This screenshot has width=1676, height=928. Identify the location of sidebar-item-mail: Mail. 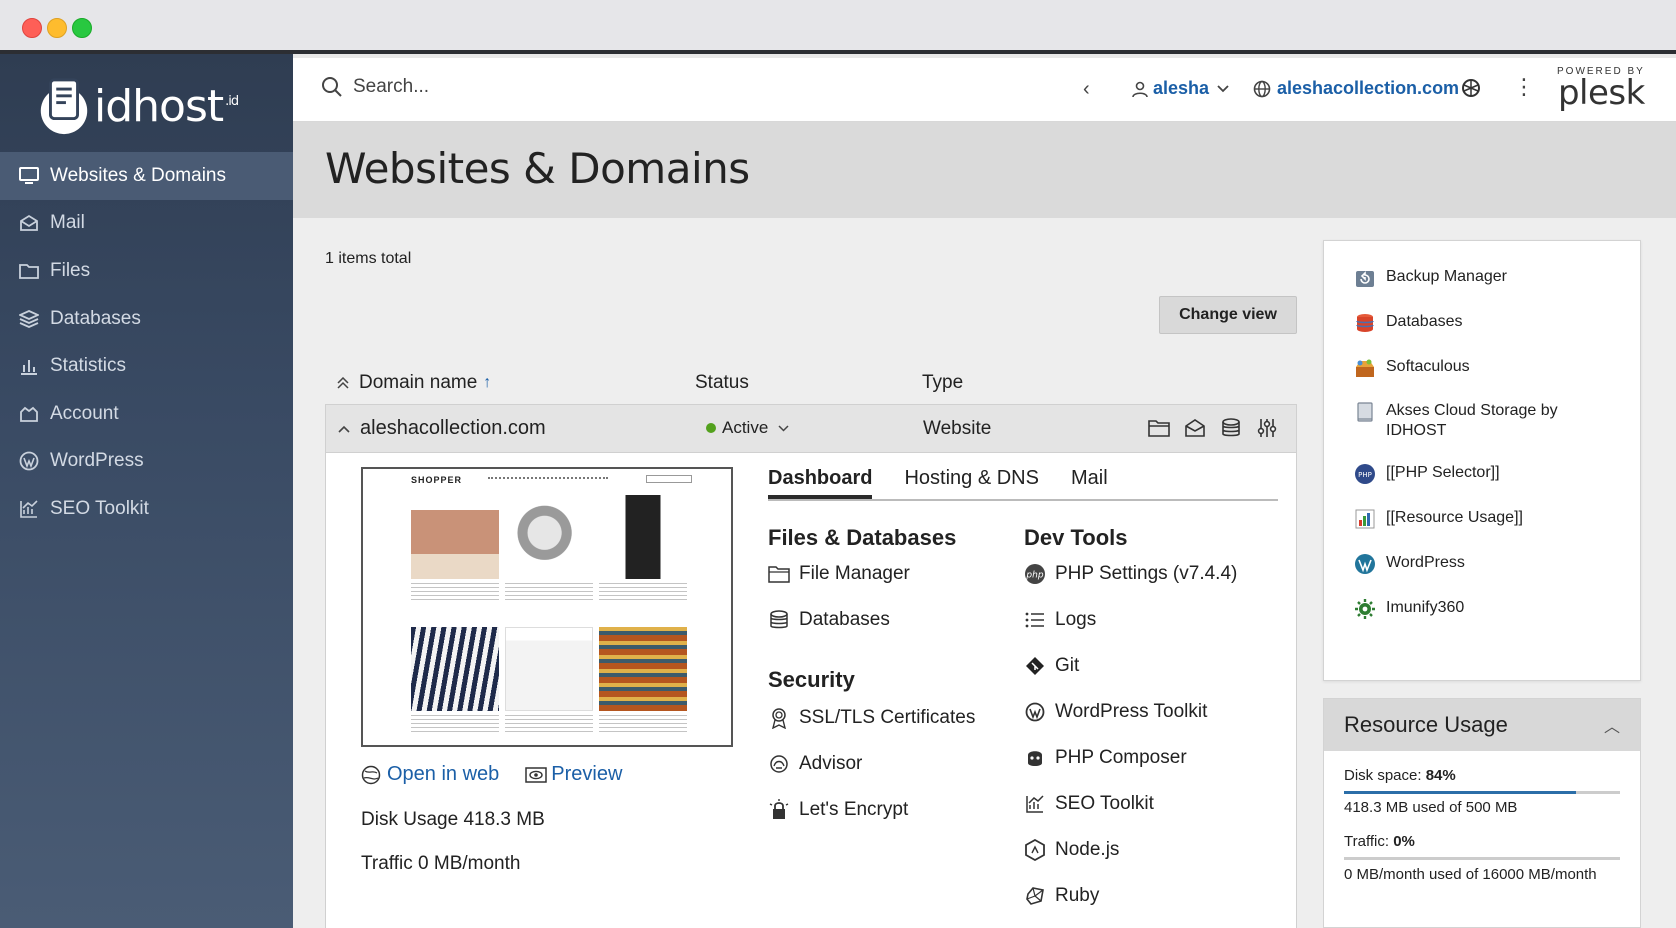
(146, 224).